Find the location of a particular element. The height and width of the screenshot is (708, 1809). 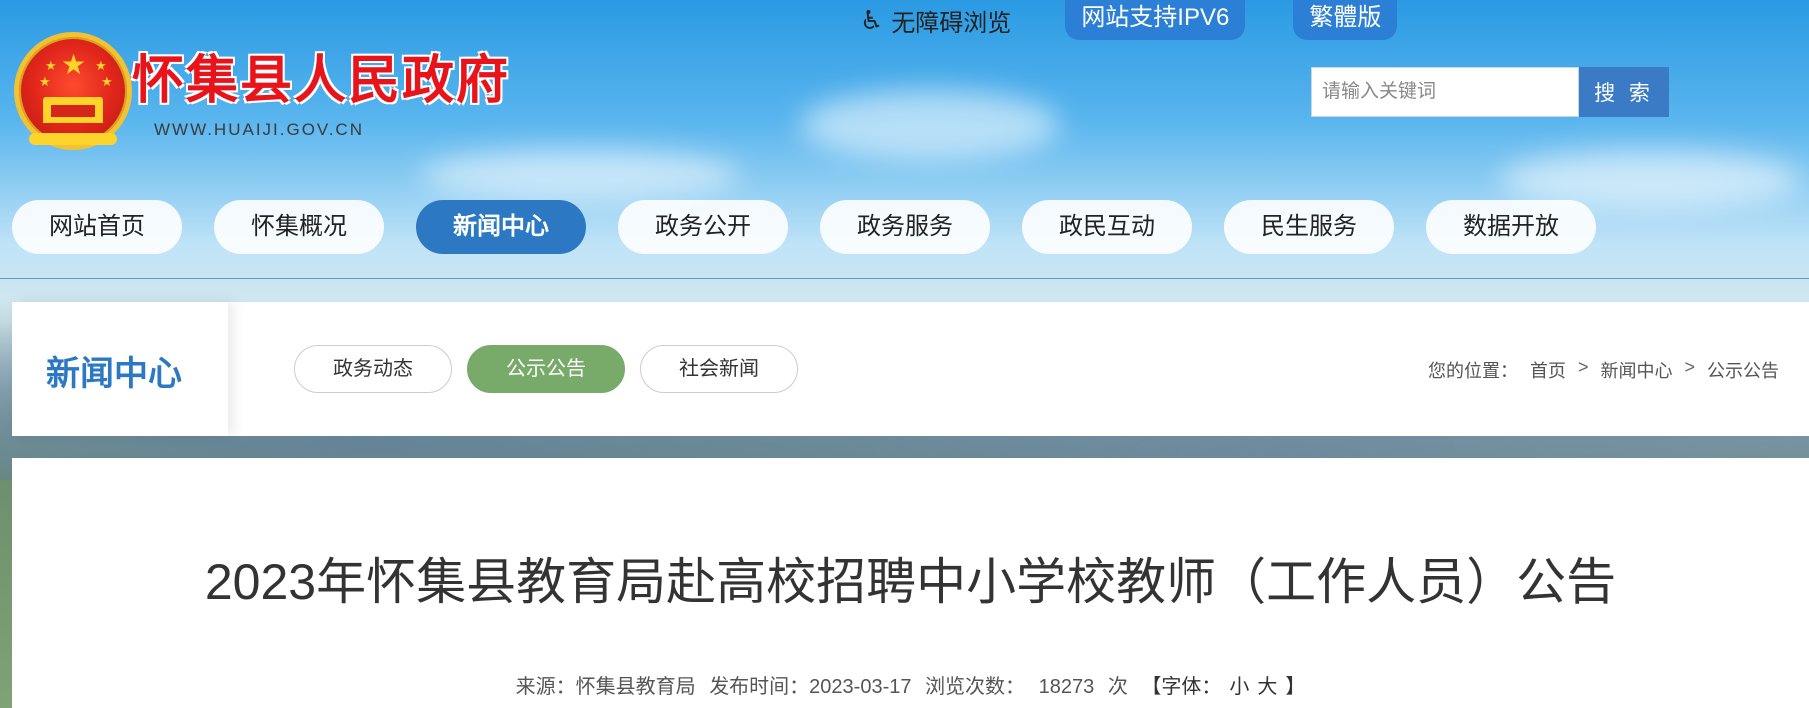

font-large-button: 大 is located at coordinates (1267, 687).